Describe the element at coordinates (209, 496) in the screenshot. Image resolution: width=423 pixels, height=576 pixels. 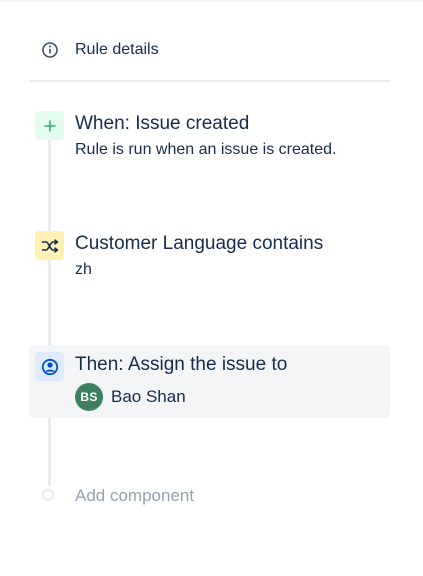
I see `add-component-button: Add component` at that location.